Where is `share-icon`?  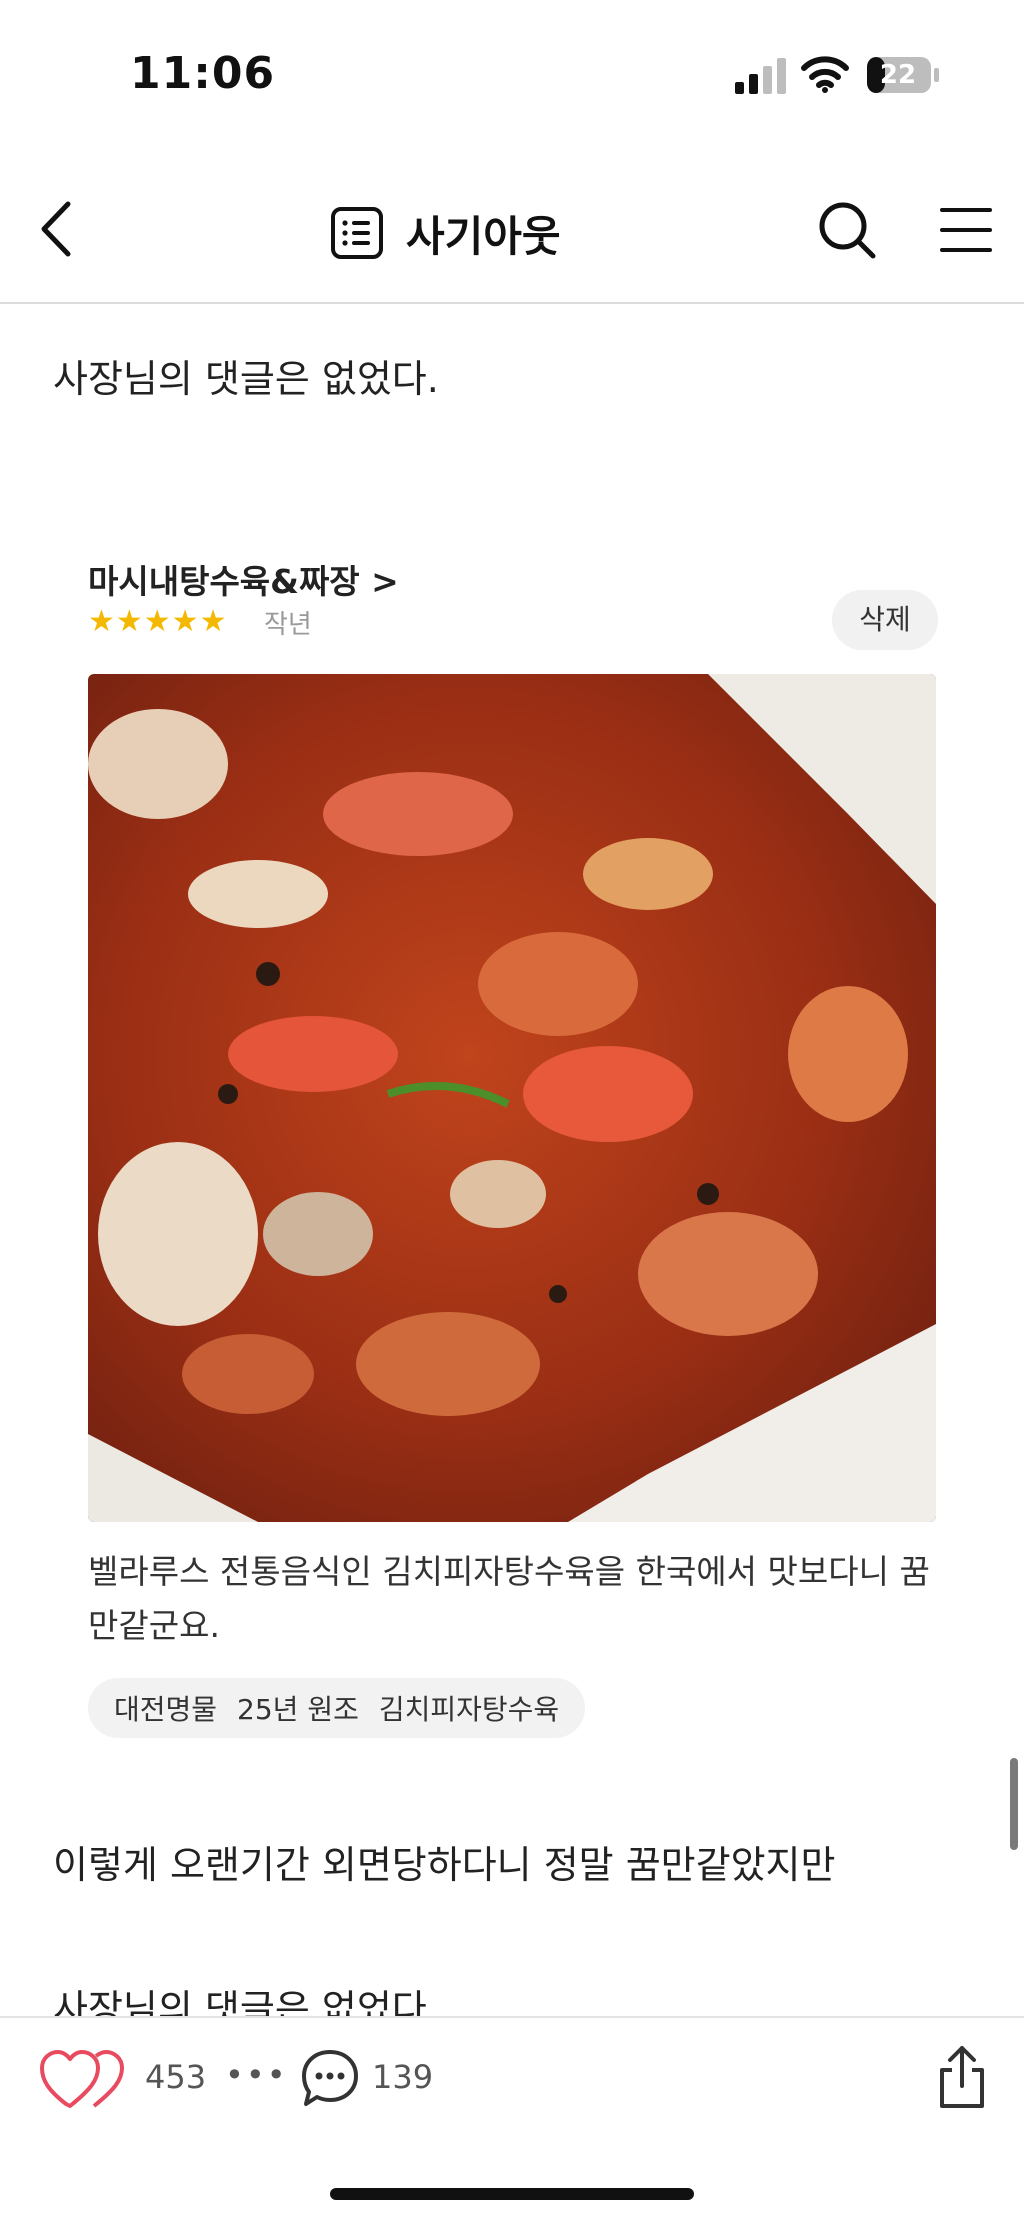 share-icon is located at coordinates (962, 2077).